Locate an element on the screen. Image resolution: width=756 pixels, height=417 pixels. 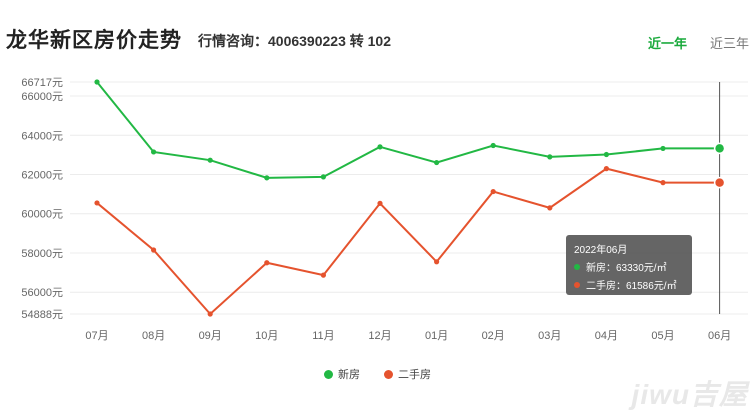
legend-label-new: 新房 is located at coordinates (349, 375).